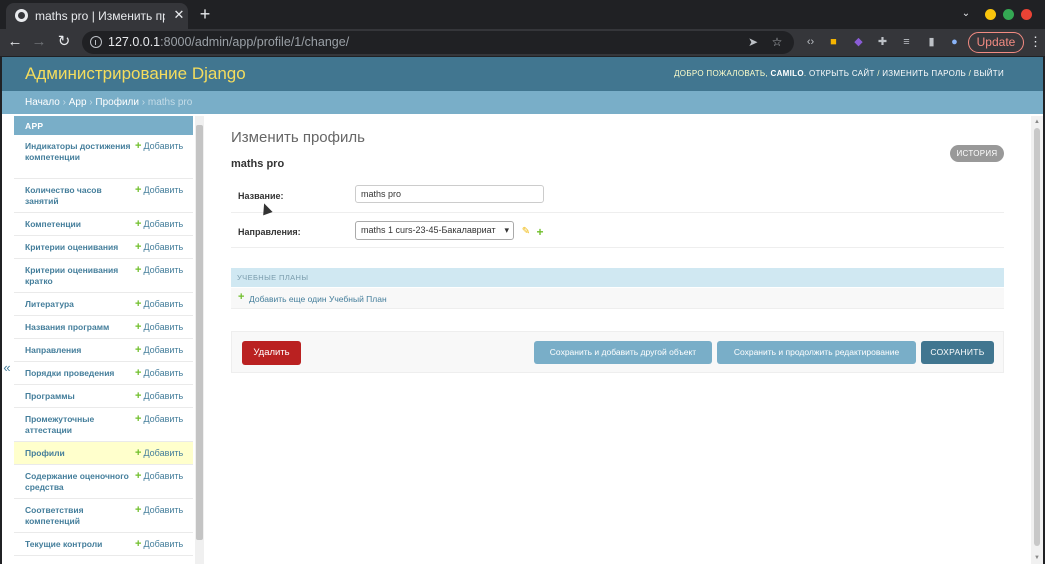 The image size is (1045, 564). Describe the element at coordinates (15, 42) in the screenshot. I see `back-icon: ←` at that location.